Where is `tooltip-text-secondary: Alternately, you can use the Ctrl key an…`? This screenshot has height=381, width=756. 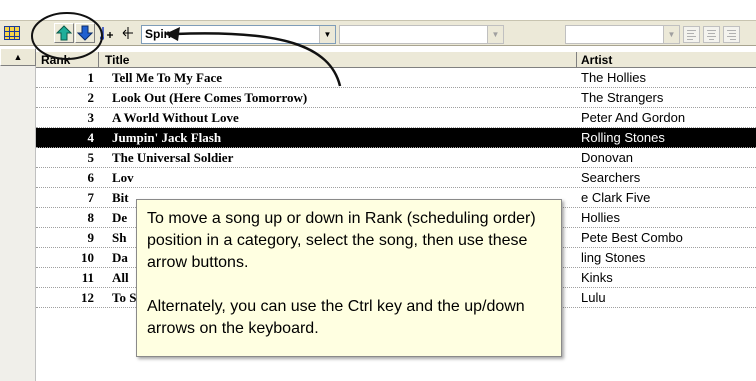
tooltip-text-secondary: Alternately, you can use the Ctrl key an… is located at coordinates (336, 317).